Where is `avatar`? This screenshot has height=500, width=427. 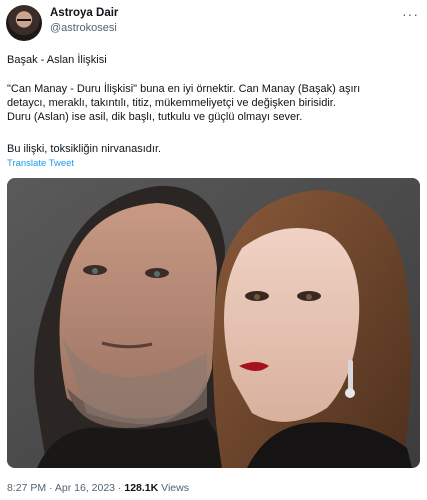 avatar is located at coordinates (24, 23).